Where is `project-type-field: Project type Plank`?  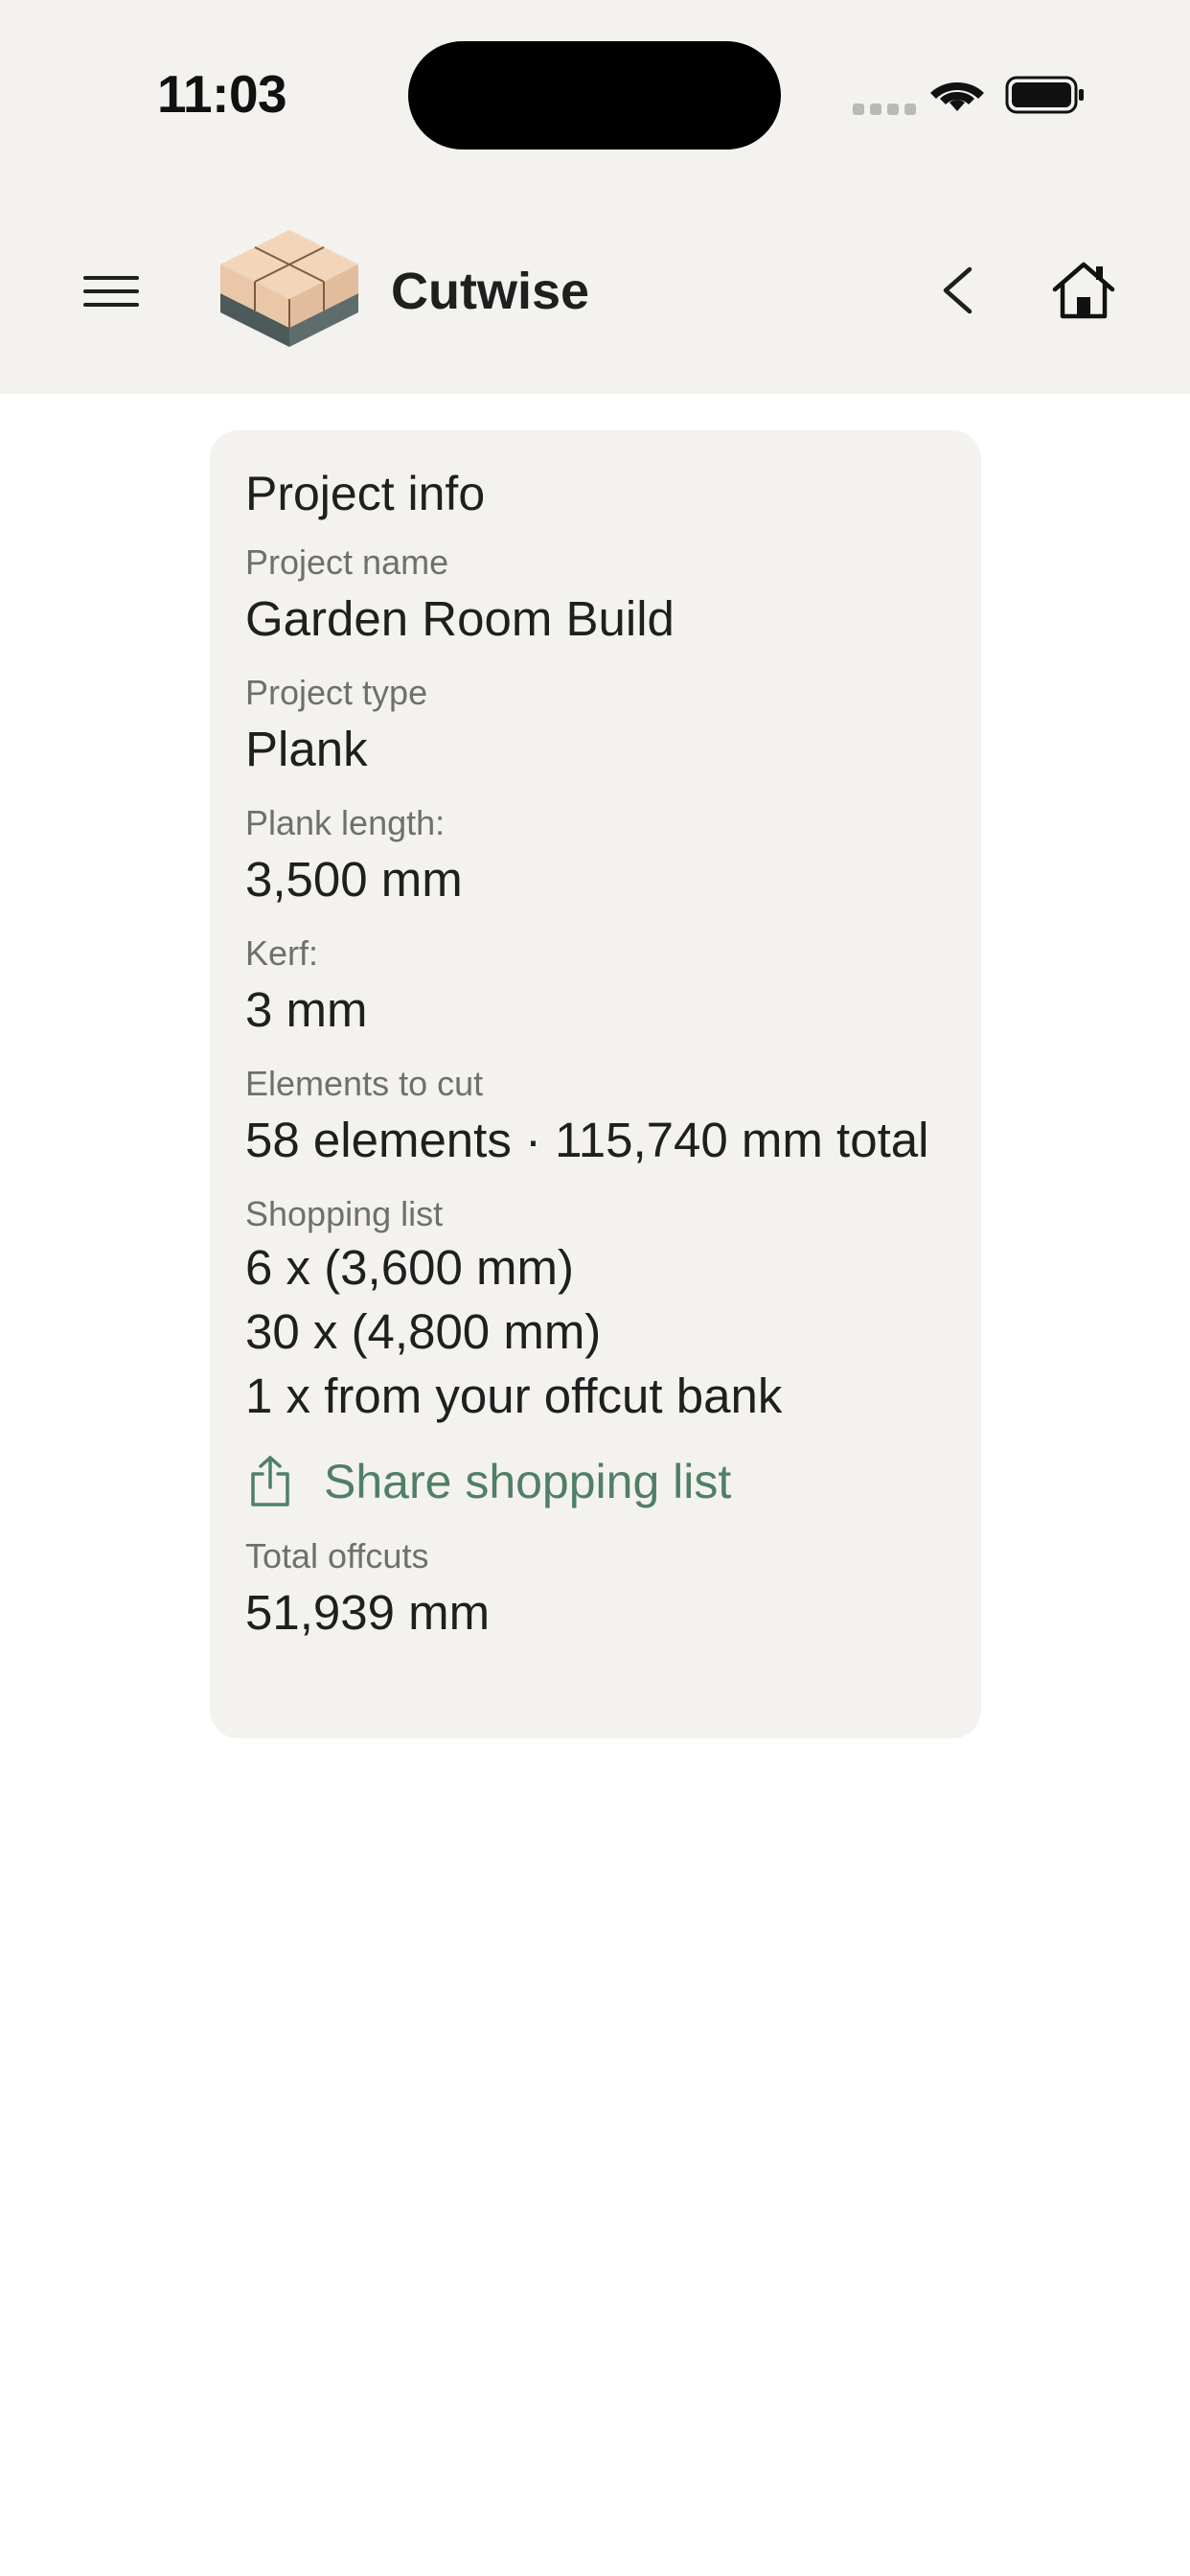
project-type-field: Project type Plank is located at coordinates (595, 725).